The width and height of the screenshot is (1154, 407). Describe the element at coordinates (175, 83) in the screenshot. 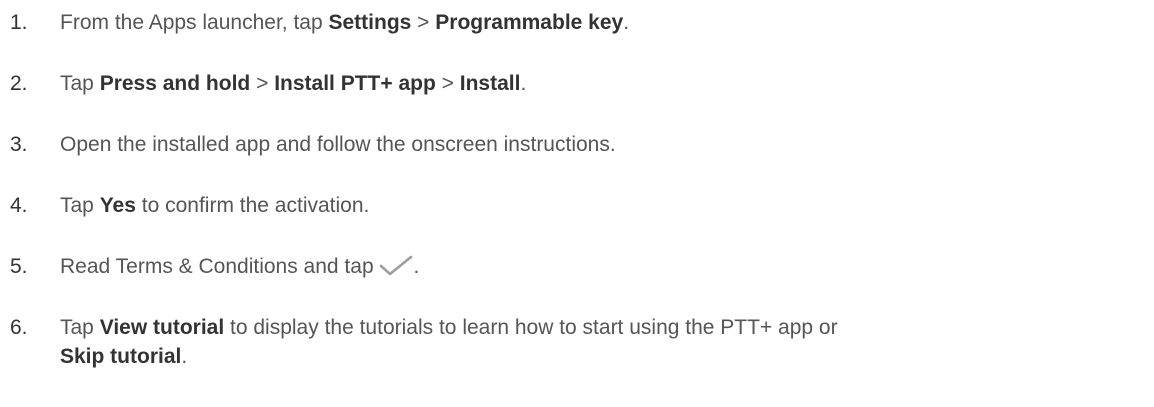

I see `ui-term-press-and-hold: Press and hold` at that location.